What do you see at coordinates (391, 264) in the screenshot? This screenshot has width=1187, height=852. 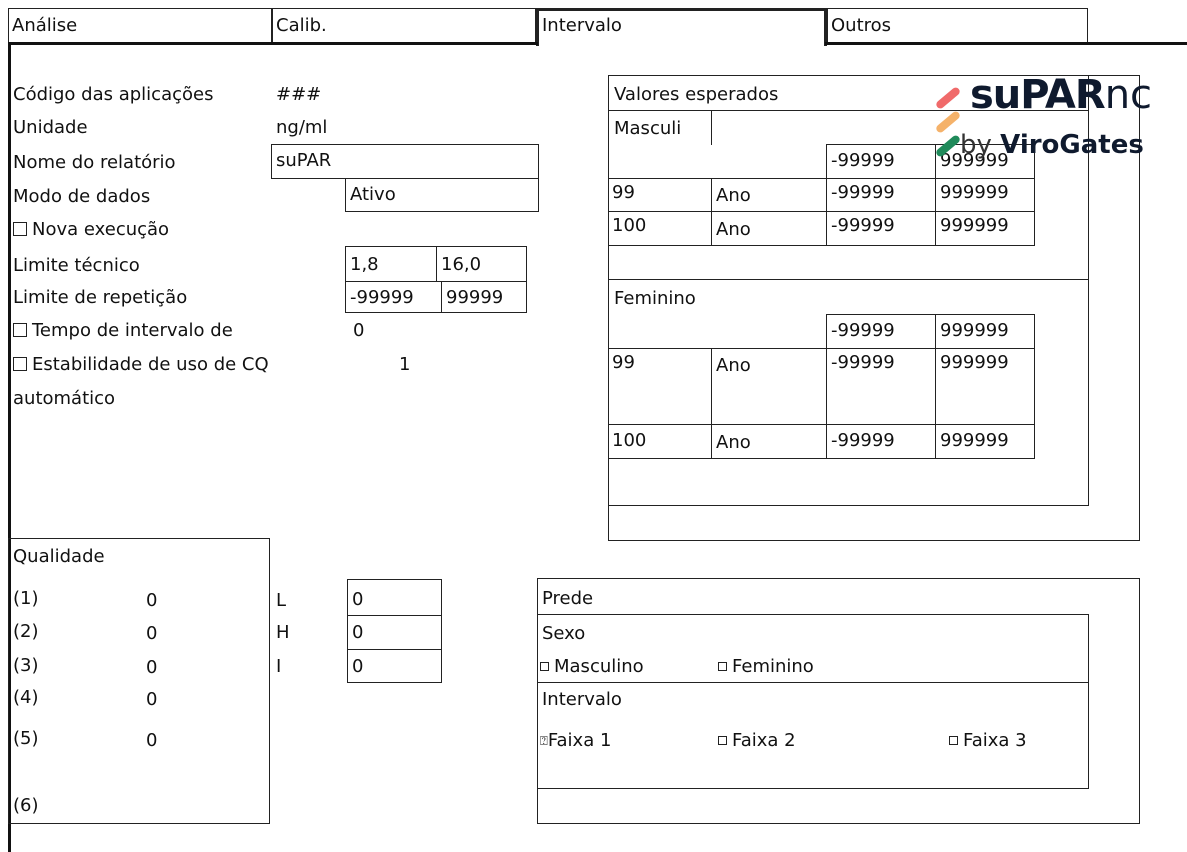 I see `tech-limit-low: 1,8` at bounding box center [391, 264].